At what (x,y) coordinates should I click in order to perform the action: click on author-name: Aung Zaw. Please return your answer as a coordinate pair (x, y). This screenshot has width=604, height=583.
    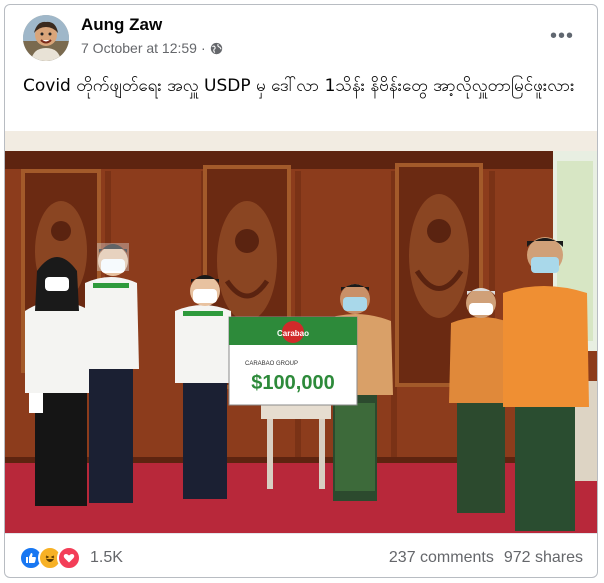
    Looking at the image, I should click on (121, 25).